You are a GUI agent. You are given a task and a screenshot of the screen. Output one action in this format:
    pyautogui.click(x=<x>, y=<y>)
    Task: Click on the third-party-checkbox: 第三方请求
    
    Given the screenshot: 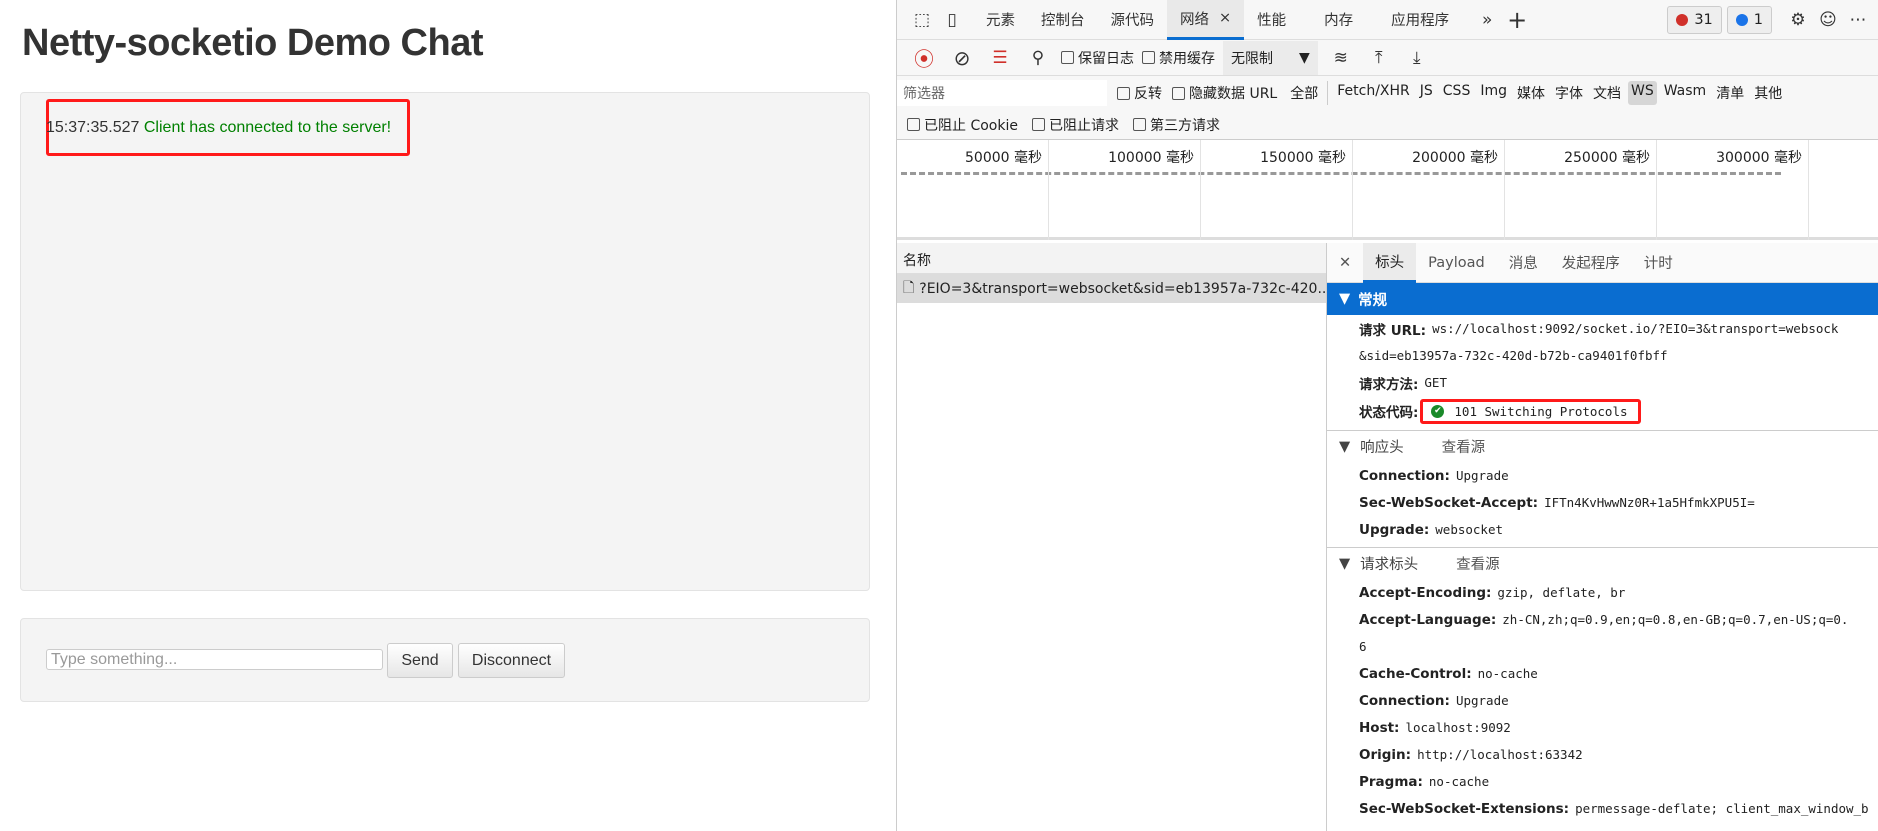 What is the action you would take?
    pyautogui.click(x=1176, y=125)
    